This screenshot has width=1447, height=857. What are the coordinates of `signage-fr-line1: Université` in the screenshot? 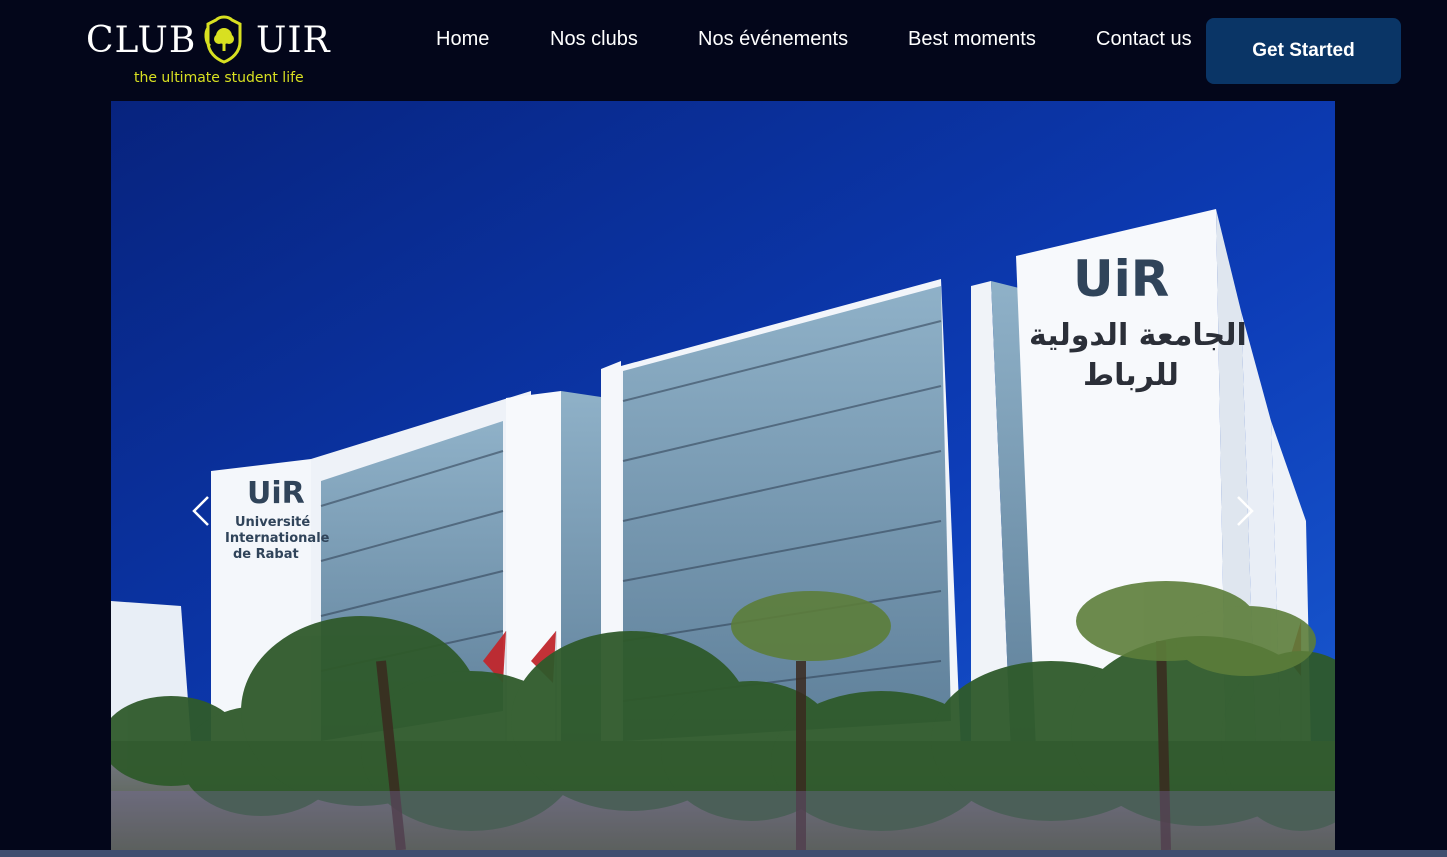 It's located at (272, 522).